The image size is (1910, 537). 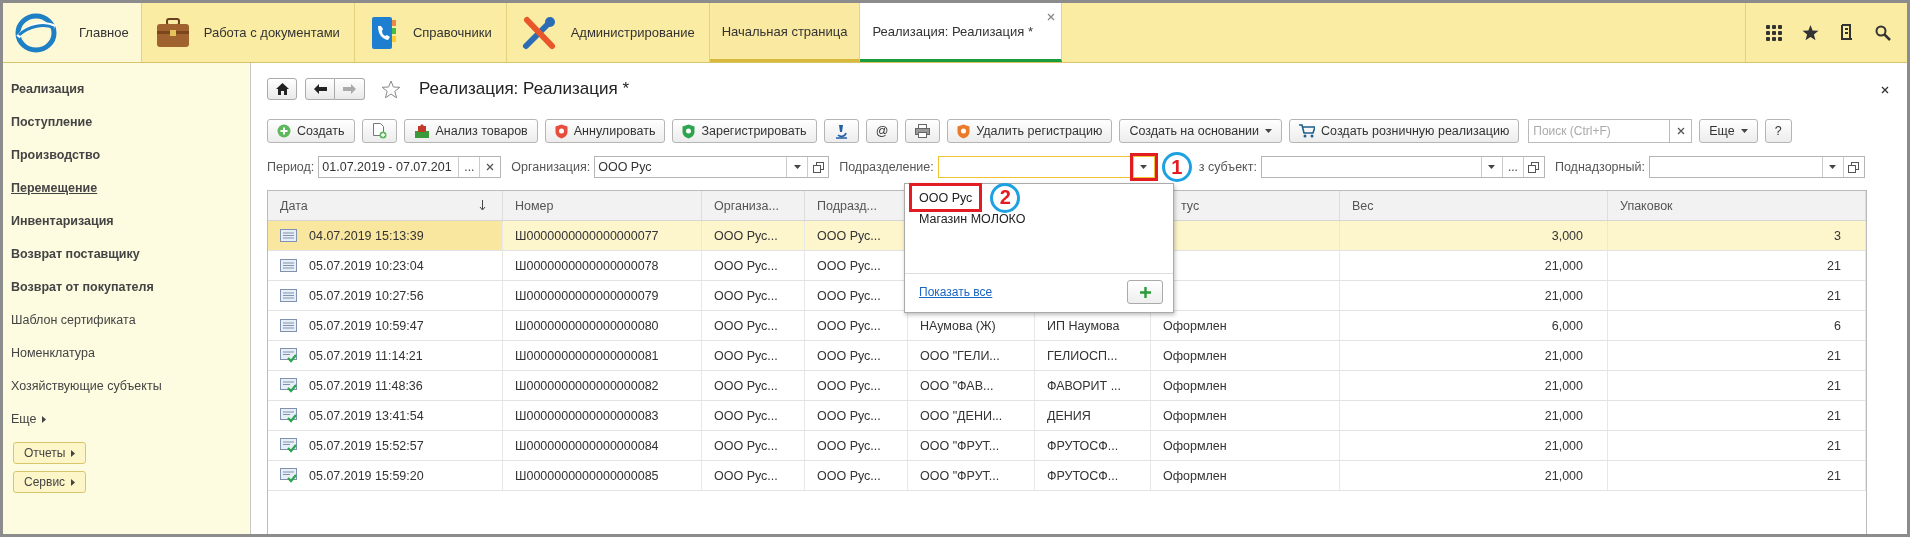 I want to click on table-cell: 05.07.2019 13:41:54, so click(x=366, y=415).